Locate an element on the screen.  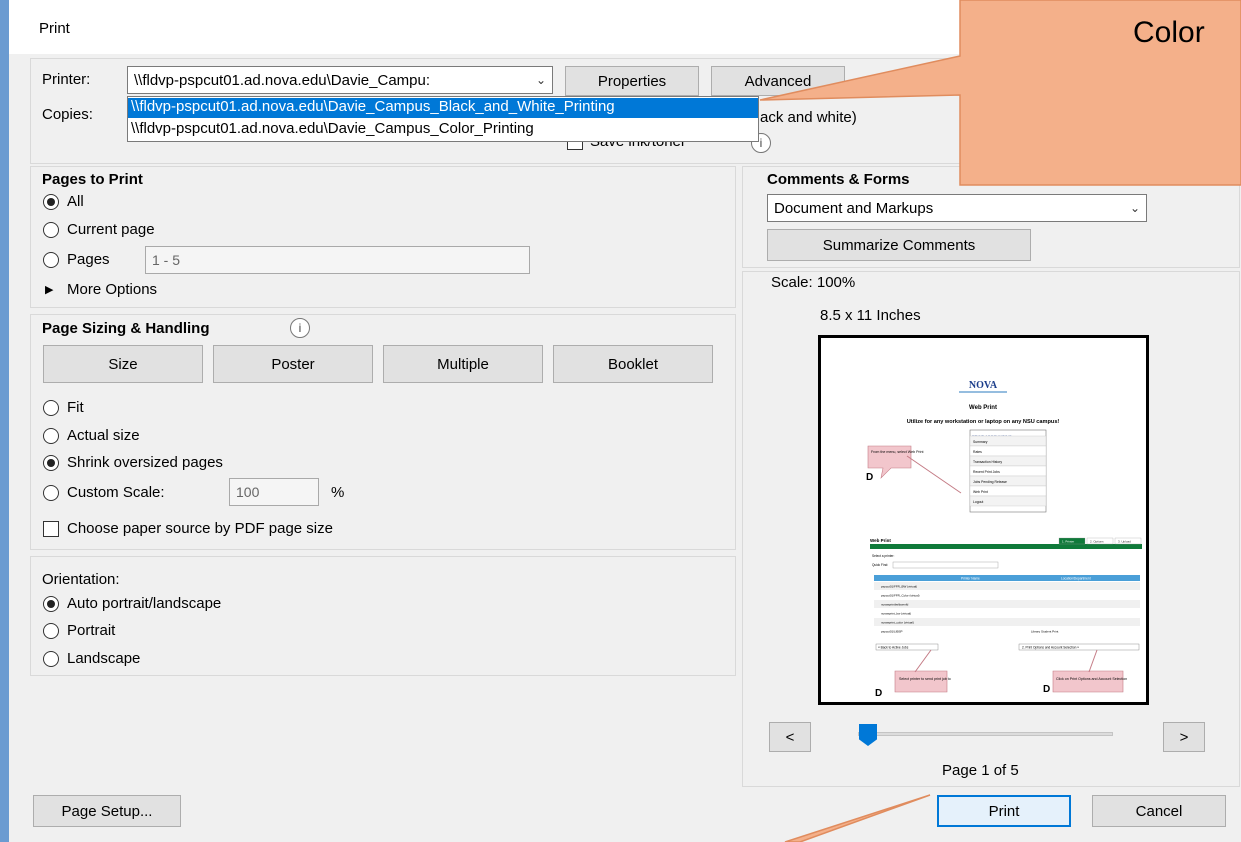
callout-text: Color is located at coordinates (1169, 32).